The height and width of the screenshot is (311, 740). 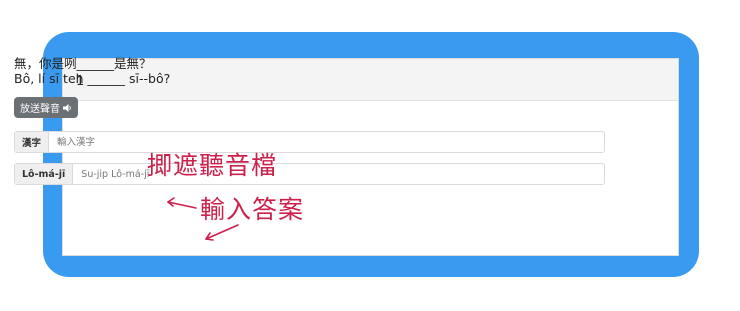 What do you see at coordinates (40, 109) in the screenshot?
I see `play-audio-label: 放送聲音` at bounding box center [40, 109].